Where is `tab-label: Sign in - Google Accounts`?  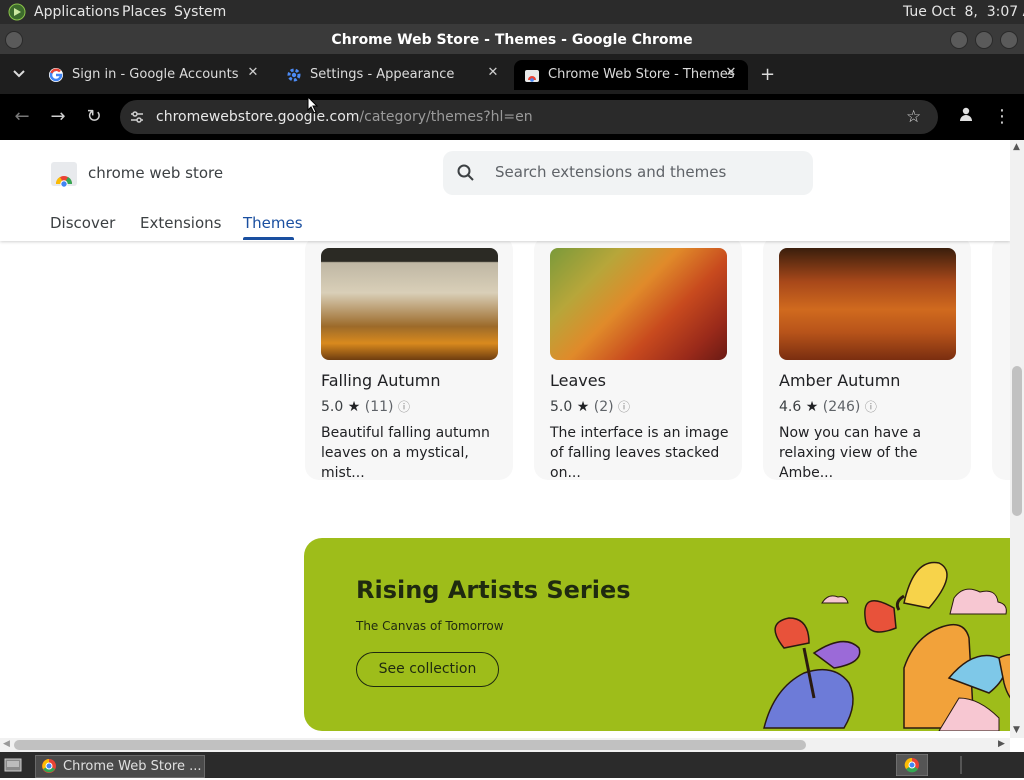
tab-label: Sign in - Google Accounts is located at coordinates (155, 74).